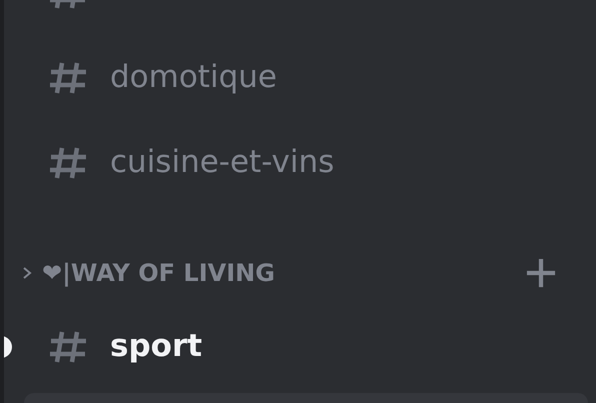 The width and height of the screenshot is (596, 403). Describe the element at coordinates (193, 77) in the screenshot. I see `channel-name: domotique` at that location.